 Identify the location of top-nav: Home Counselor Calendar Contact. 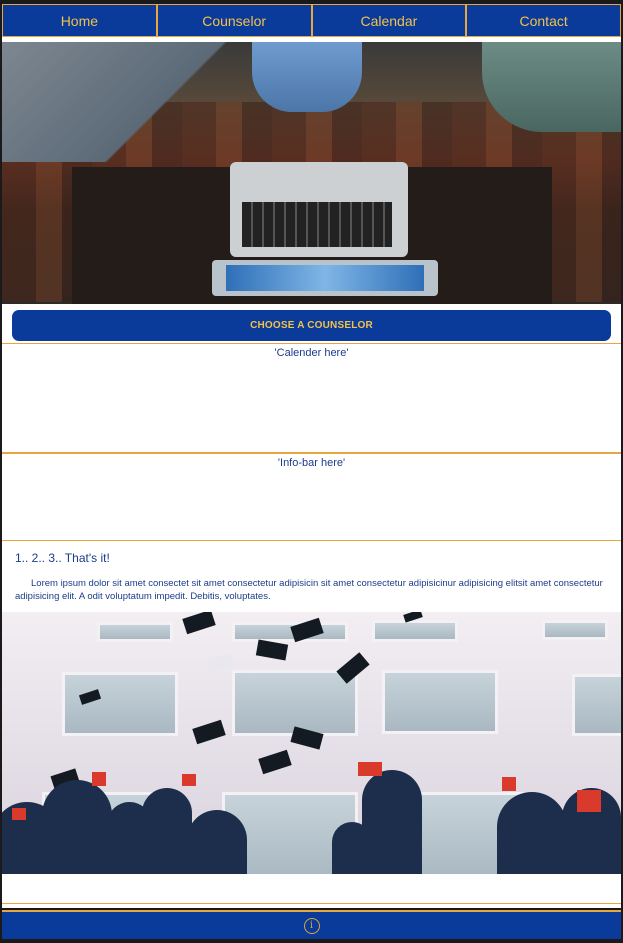
(311, 20).